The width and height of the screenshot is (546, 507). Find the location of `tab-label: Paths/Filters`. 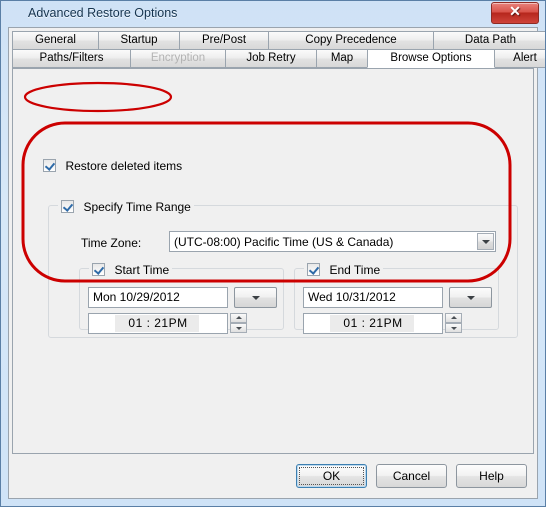

tab-label: Paths/Filters is located at coordinates (71, 58).